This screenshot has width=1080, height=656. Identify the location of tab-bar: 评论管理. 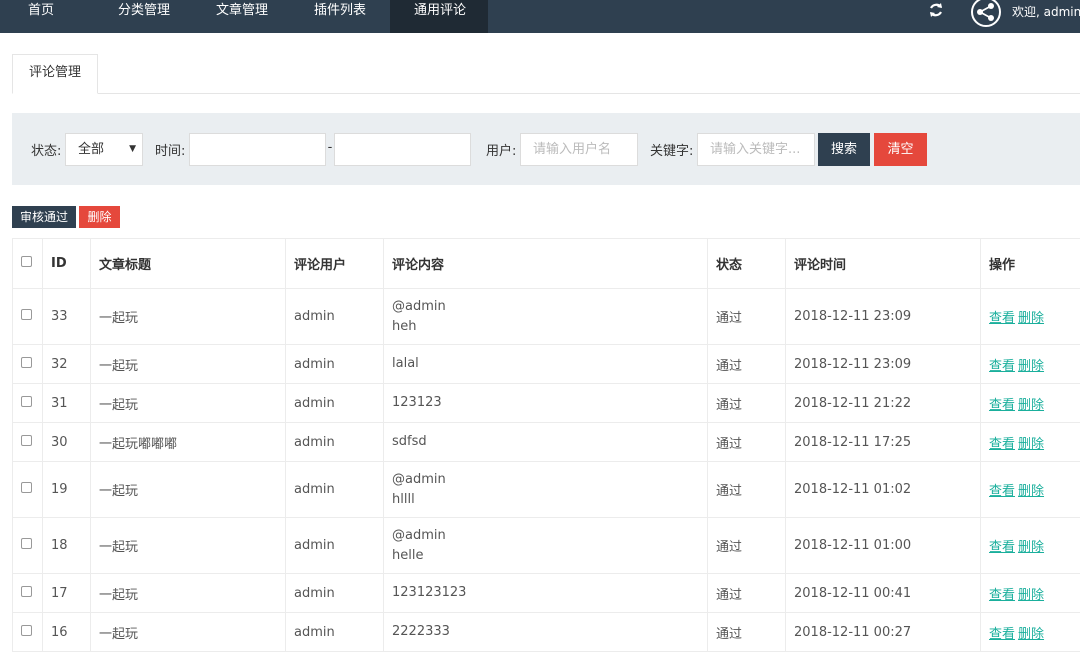
(546, 74).